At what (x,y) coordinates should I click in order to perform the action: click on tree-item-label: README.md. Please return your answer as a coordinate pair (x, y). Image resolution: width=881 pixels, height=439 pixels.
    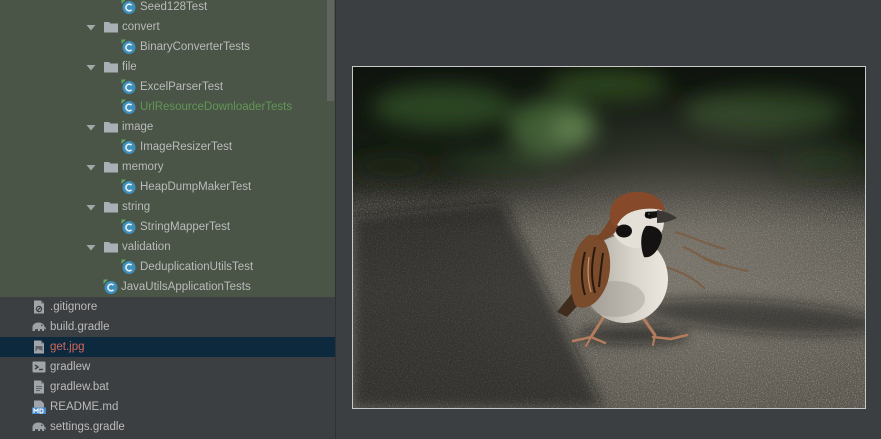
    Looking at the image, I should click on (84, 407).